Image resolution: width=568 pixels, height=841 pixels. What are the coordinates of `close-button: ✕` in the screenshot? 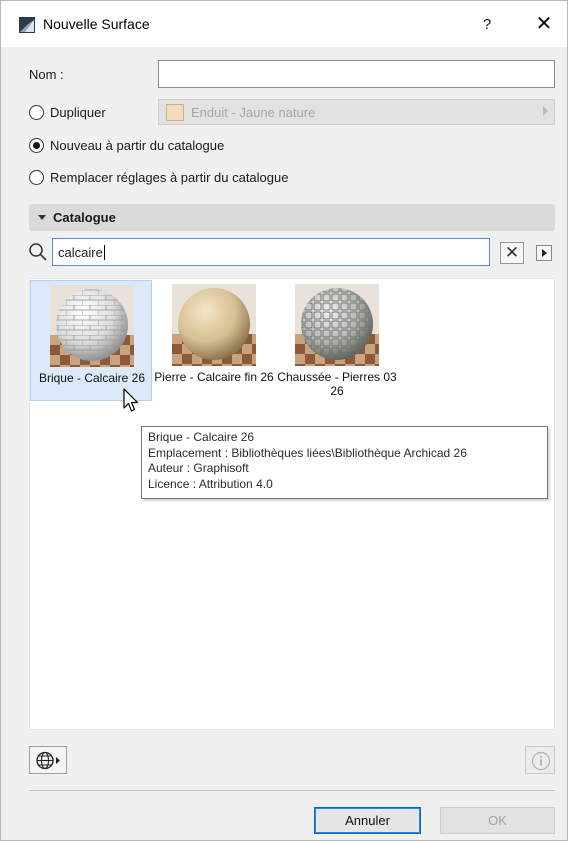 It's located at (544, 25).